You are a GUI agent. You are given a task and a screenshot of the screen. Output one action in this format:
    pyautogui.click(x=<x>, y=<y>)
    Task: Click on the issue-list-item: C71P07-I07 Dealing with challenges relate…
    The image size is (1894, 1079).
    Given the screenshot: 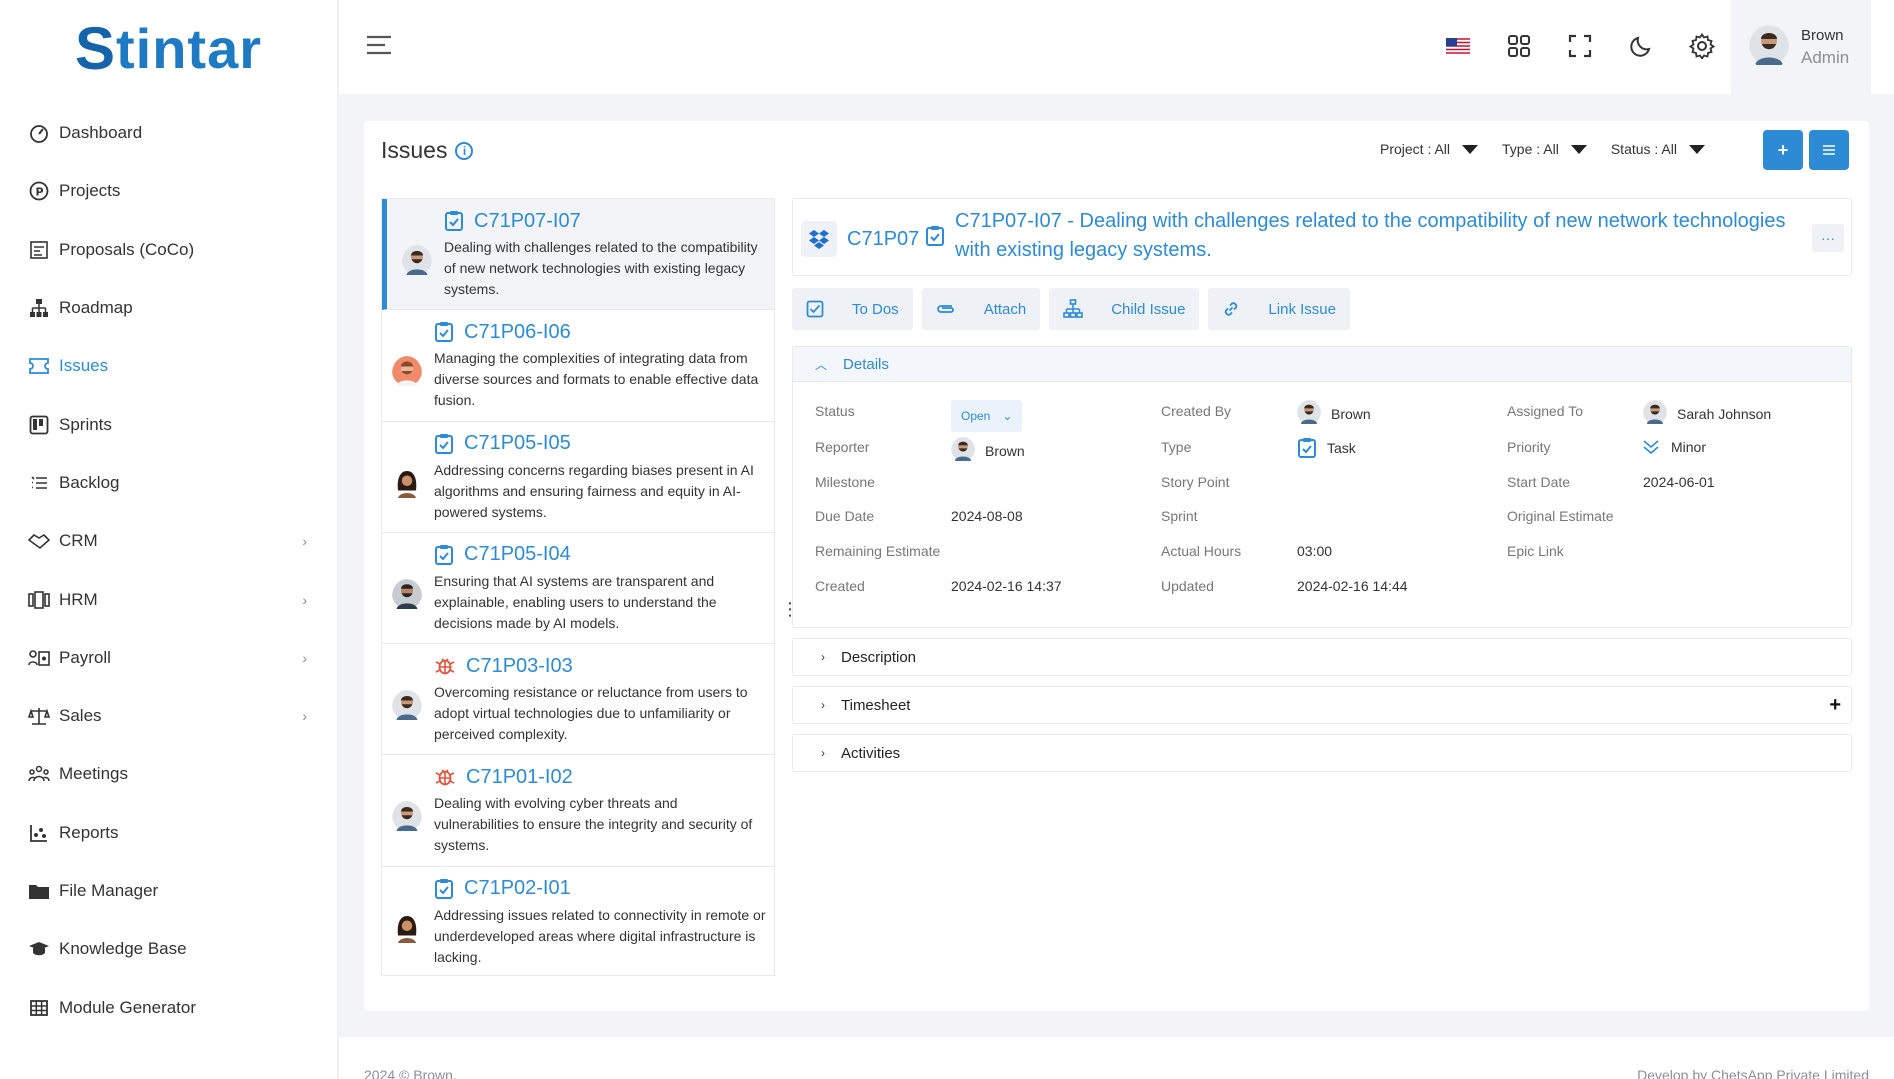 What is the action you would take?
    pyautogui.click(x=578, y=255)
    